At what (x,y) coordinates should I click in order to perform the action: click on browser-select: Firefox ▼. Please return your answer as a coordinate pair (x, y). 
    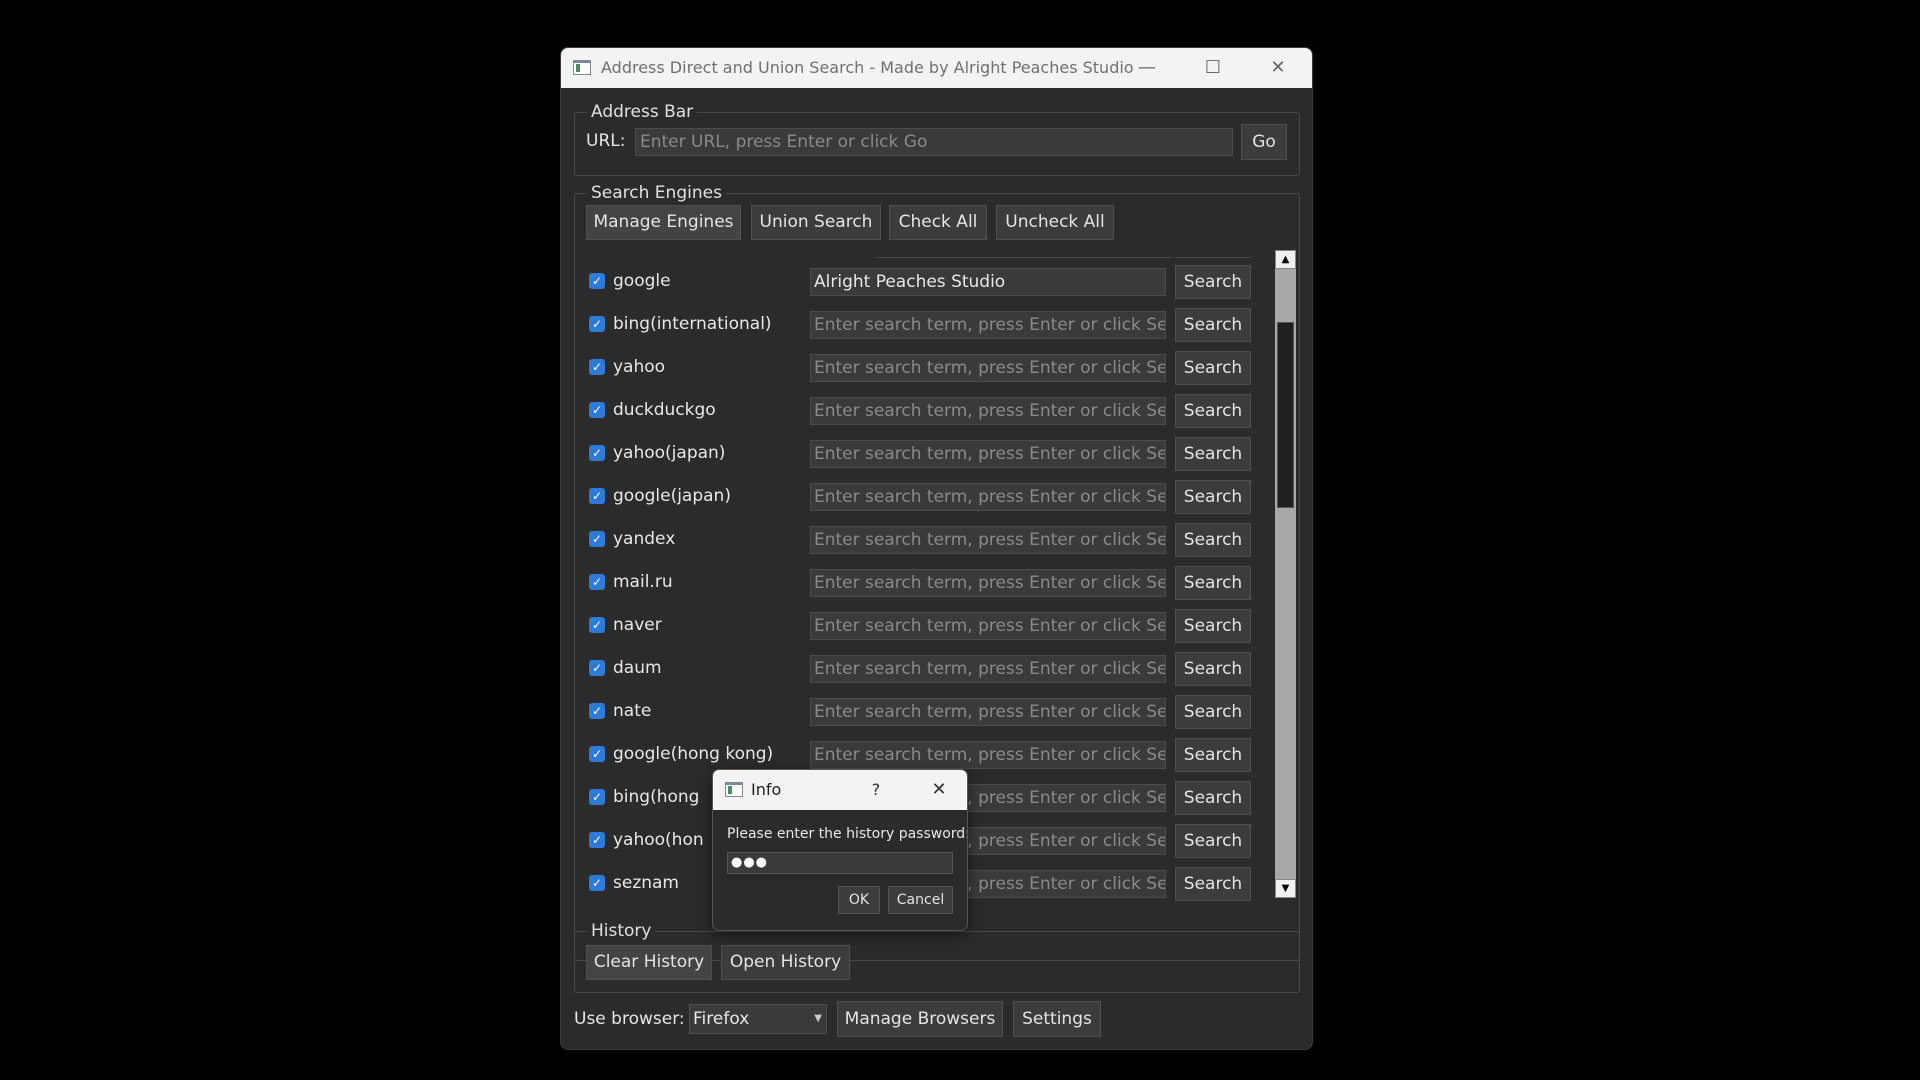
    Looking at the image, I should click on (758, 1019).